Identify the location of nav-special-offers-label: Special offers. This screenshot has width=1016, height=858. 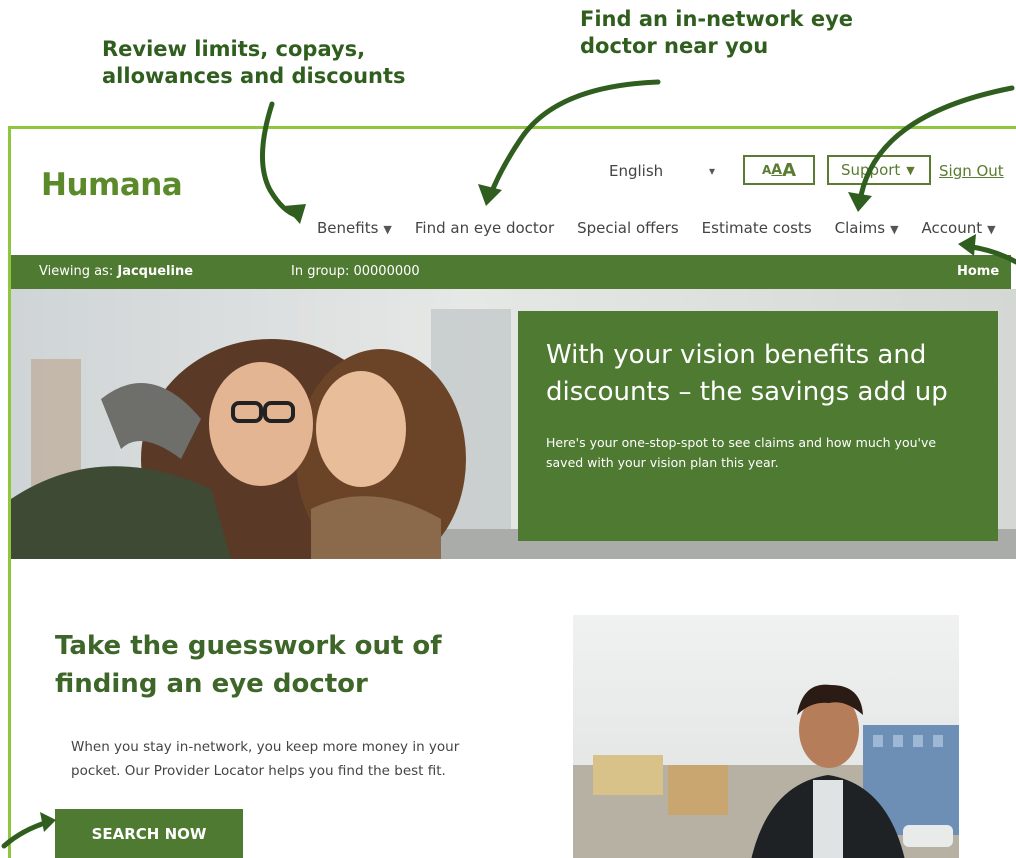
(628, 228).